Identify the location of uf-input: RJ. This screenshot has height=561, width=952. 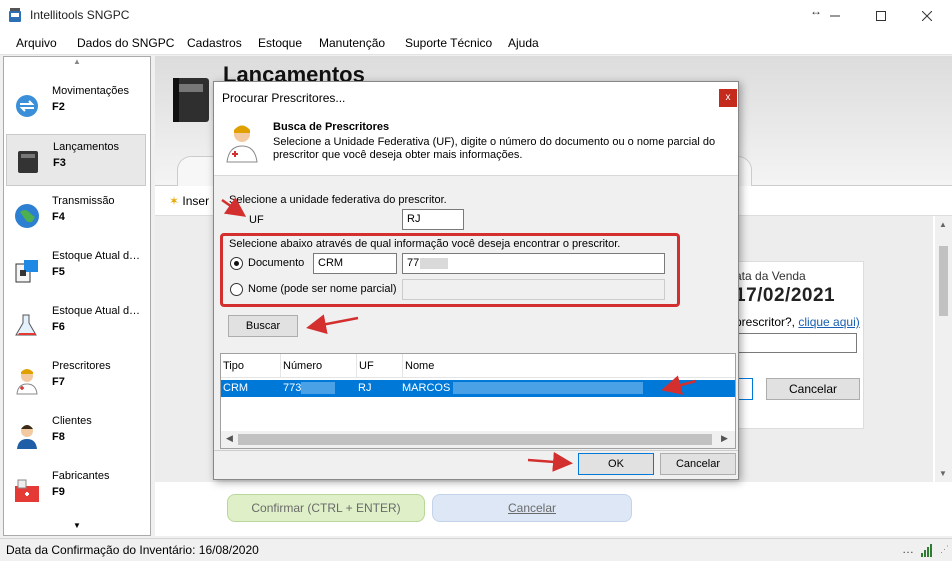
(433, 219).